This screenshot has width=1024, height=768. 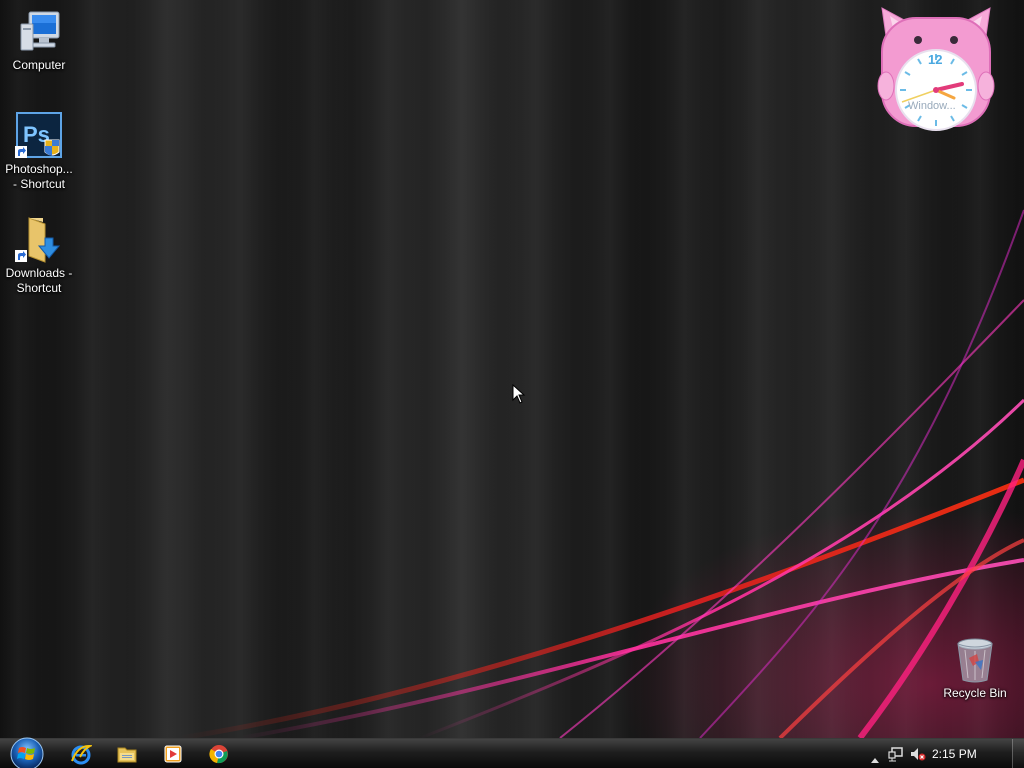 I want to click on clock-gadget-numeral-12: 12, so click(x=935, y=59).